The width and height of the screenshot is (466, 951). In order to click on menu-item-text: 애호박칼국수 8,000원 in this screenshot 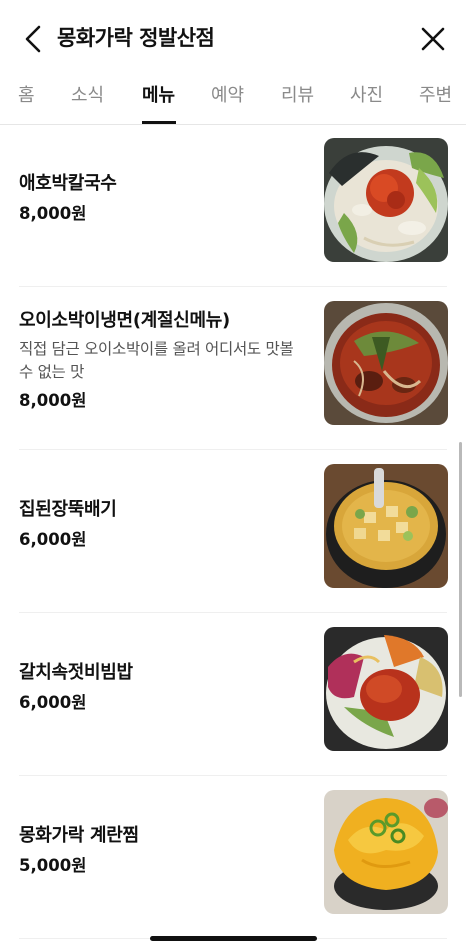, I will do `click(164, 198)`.